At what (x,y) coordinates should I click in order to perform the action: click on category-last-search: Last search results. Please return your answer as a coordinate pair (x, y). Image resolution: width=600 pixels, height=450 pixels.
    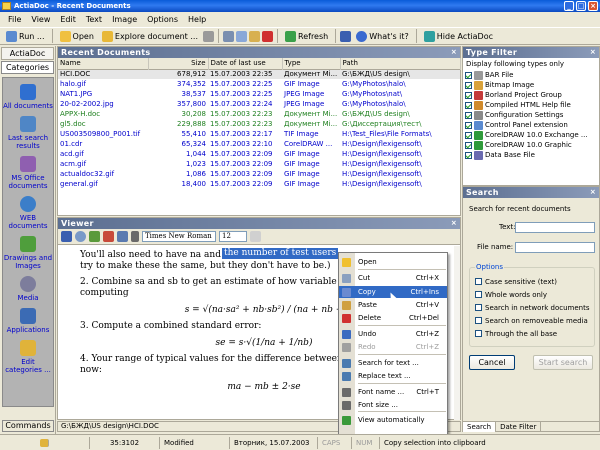
    Looking at the image, I should click on (28, 133).